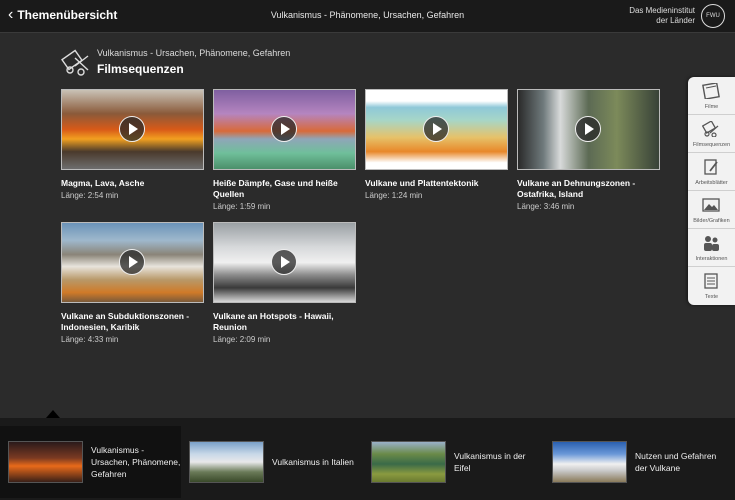 Image resolution: width=735 pixels, height=500 pixels. I want to click on sidebar-item-texte: Texte, so click(711, 285).